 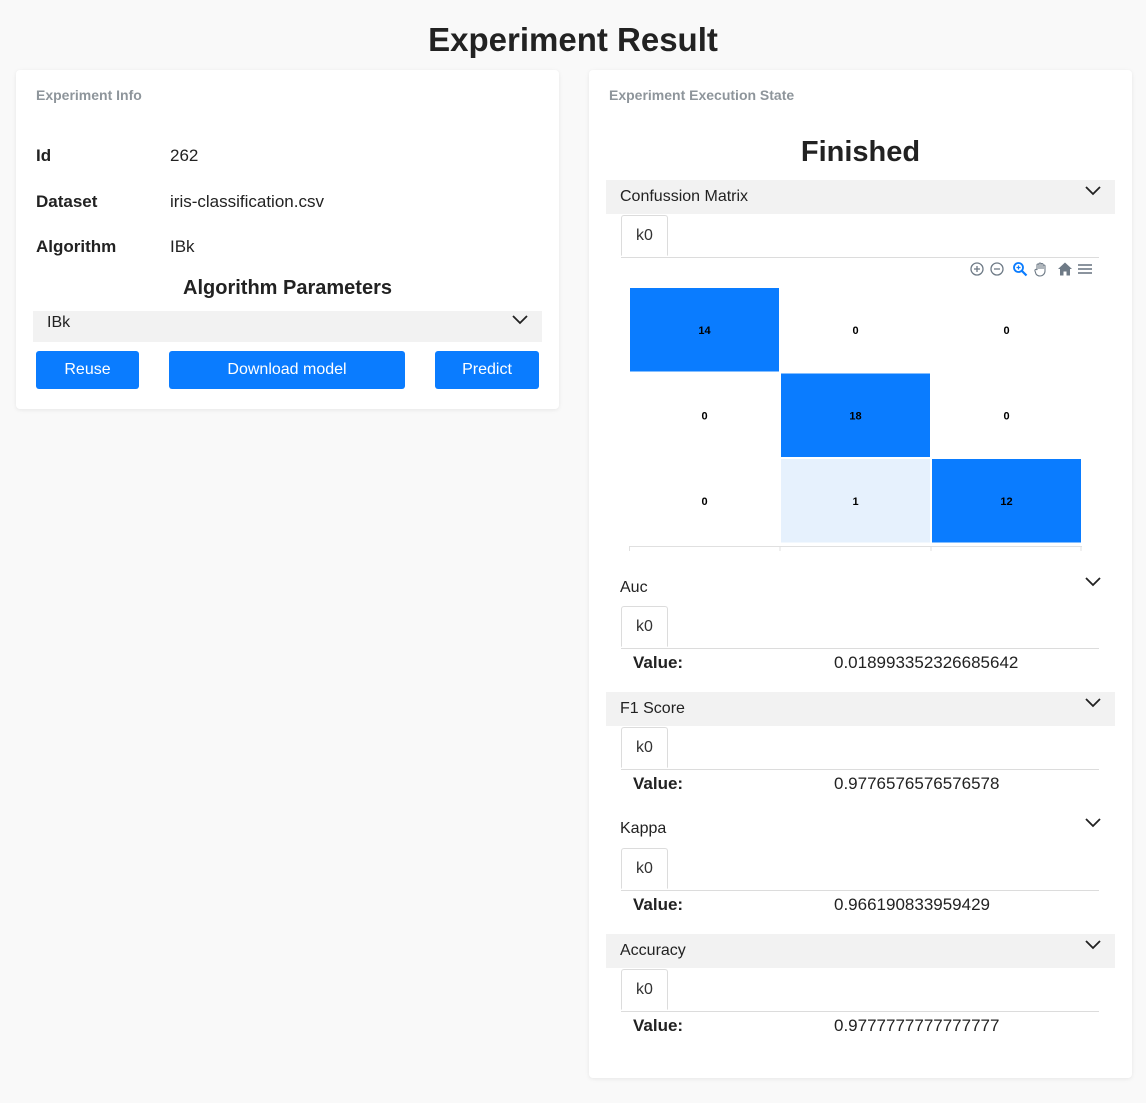 I want to click on zoom-out-icon, so click(x=998, y=270).